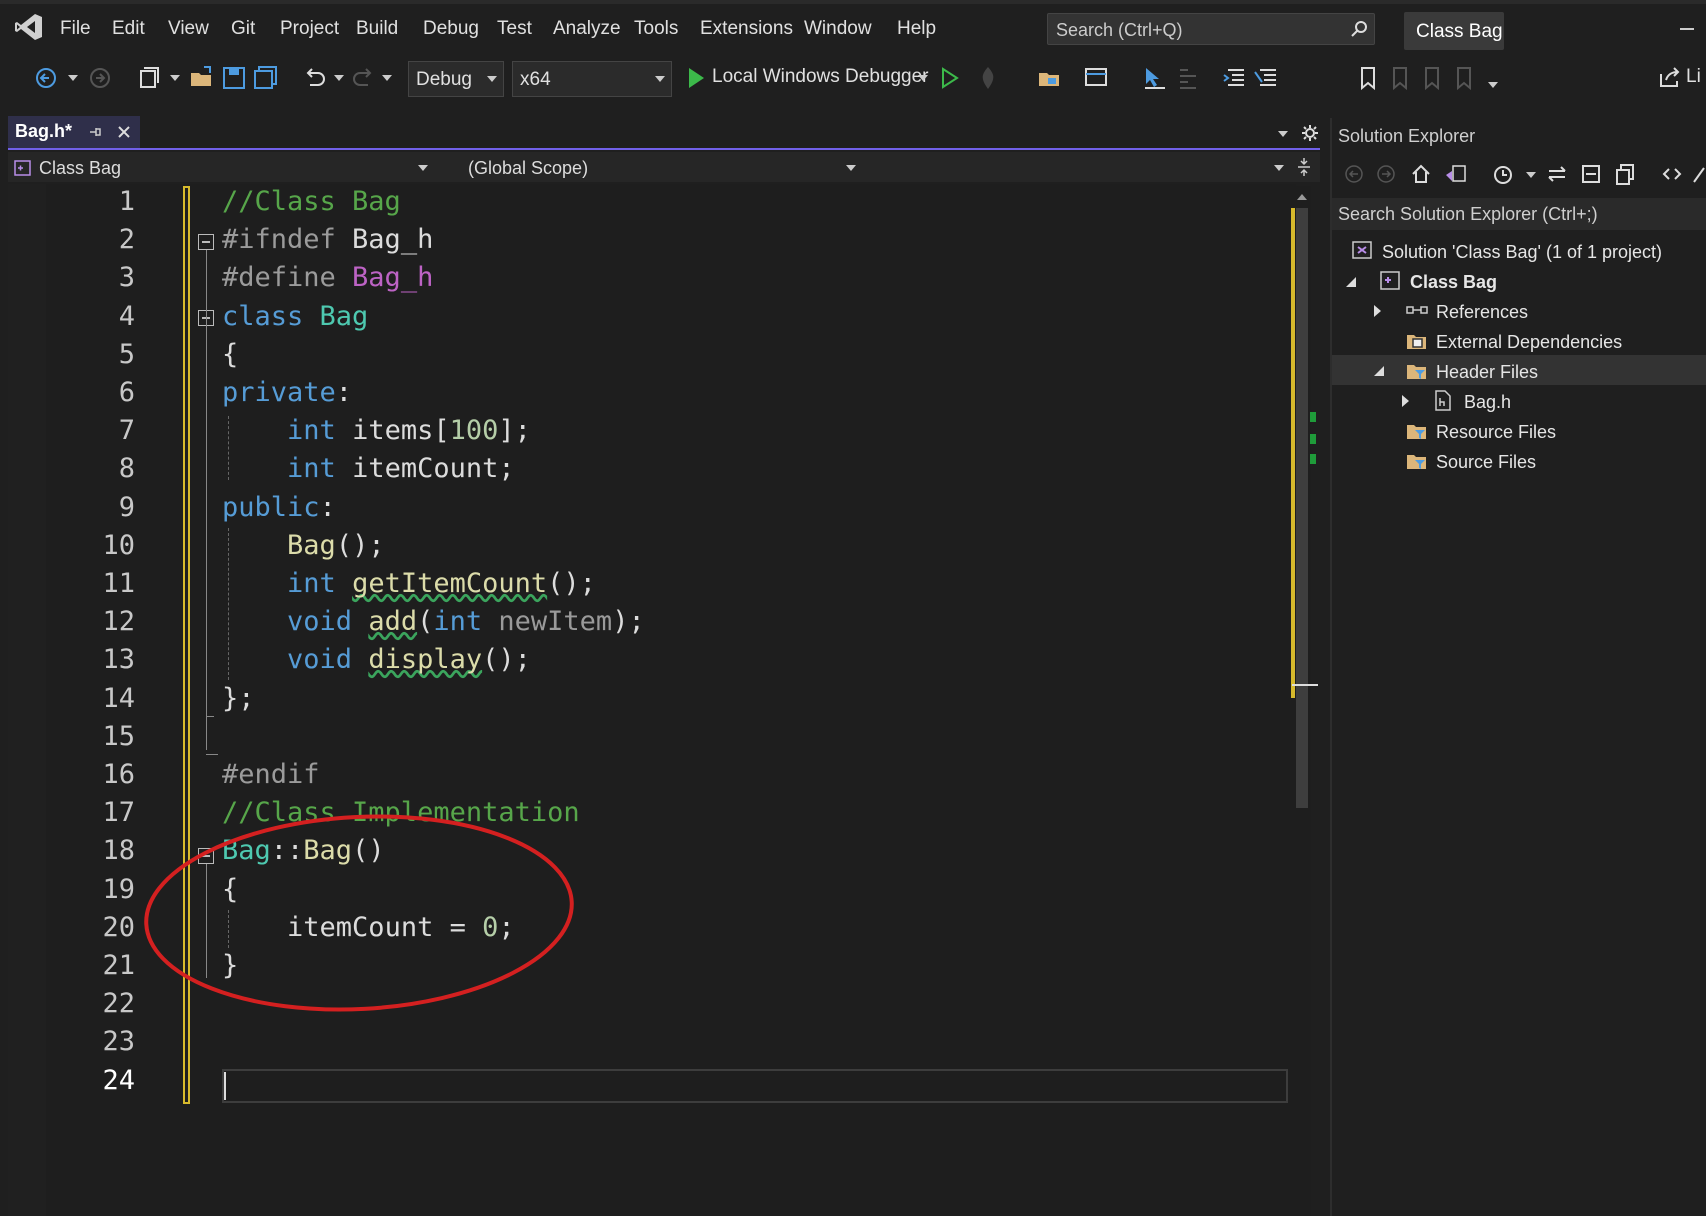 The height and width of the screenshot is (1216, 1706). I want to click on pending-changes-filter-icon, so click(1503, 174).